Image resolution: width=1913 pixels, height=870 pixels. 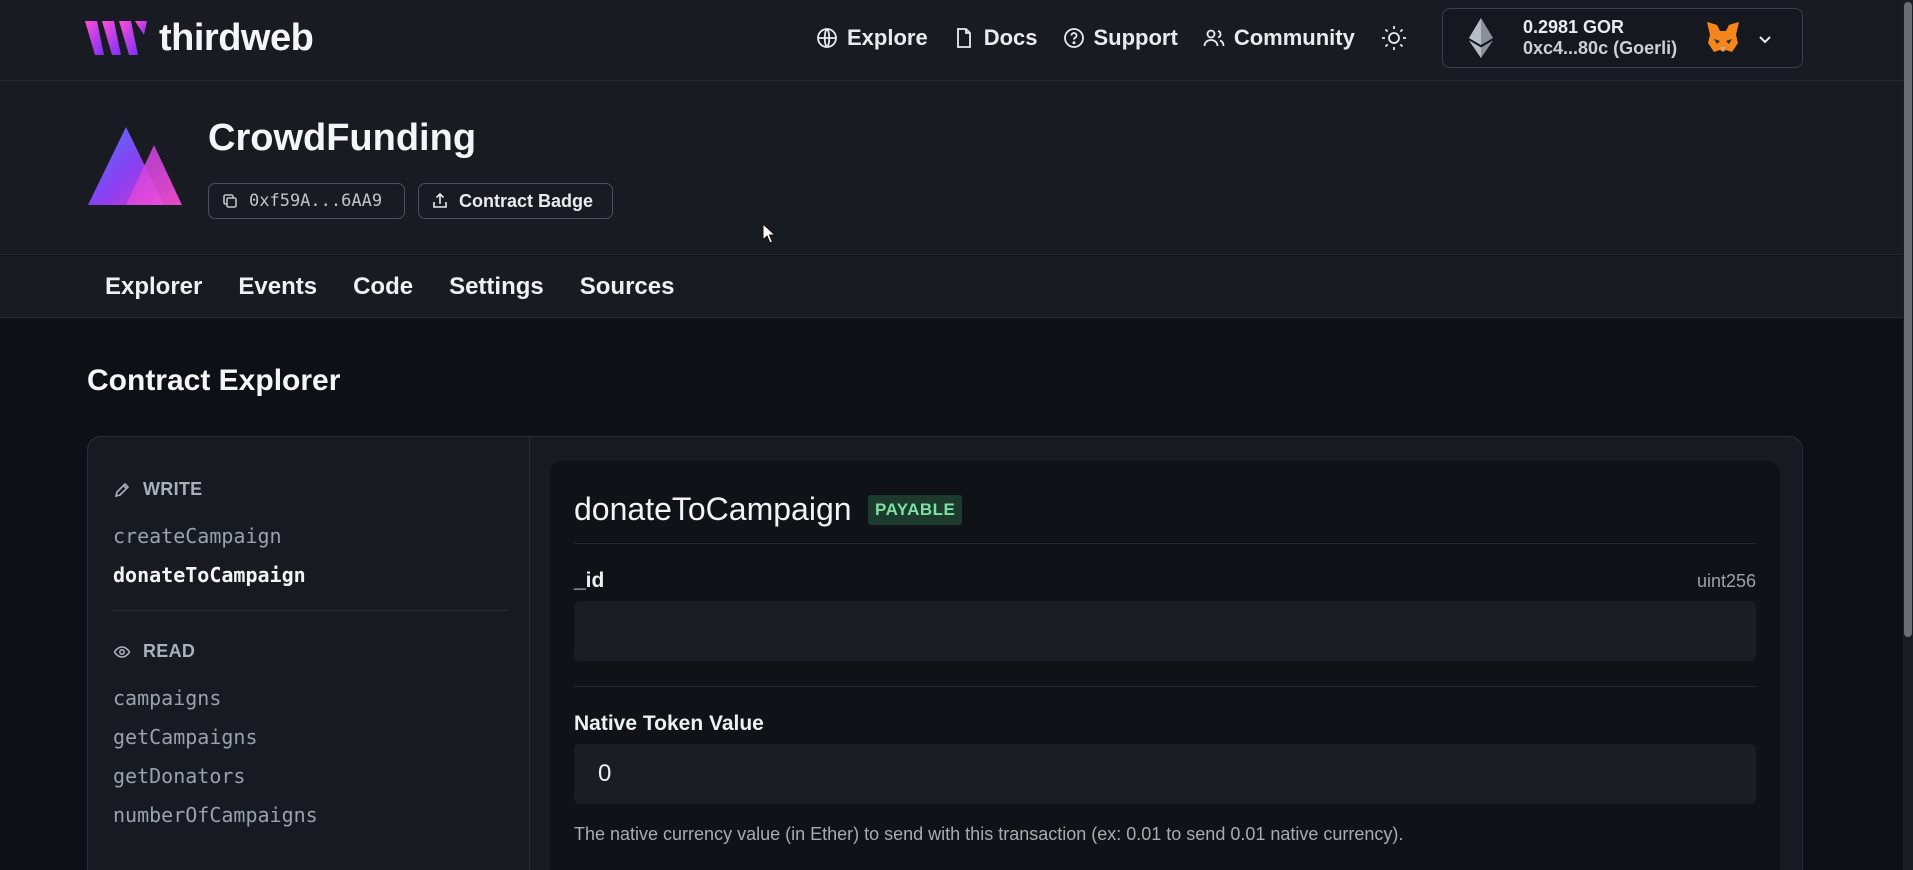 I want to click on nav-docs-label: Docs, so click(x=1010, y=37).